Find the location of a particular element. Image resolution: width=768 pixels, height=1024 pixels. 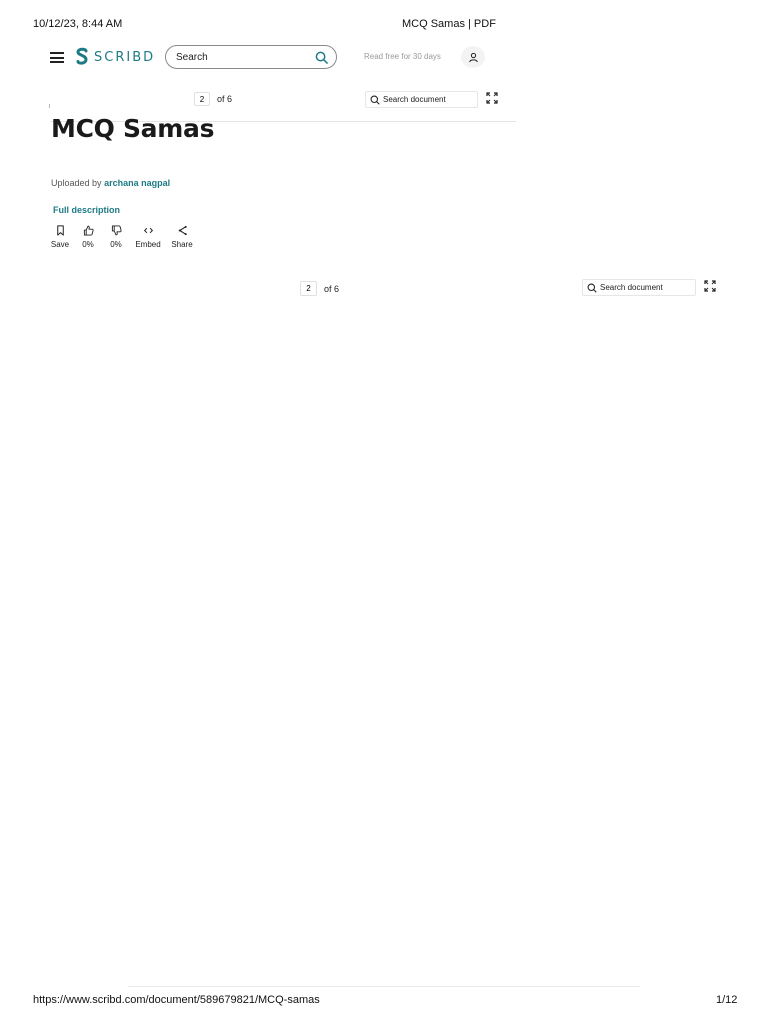

scribd-logo: SCRIBD is located at coordinates (114, 57).